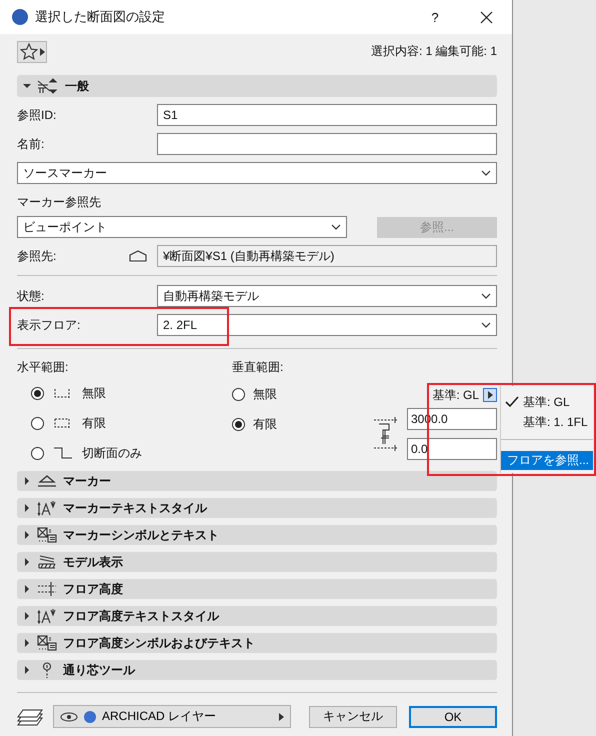 The image size is (596, 736). I want to click on field-label: 参照先:, so click(37, 256).